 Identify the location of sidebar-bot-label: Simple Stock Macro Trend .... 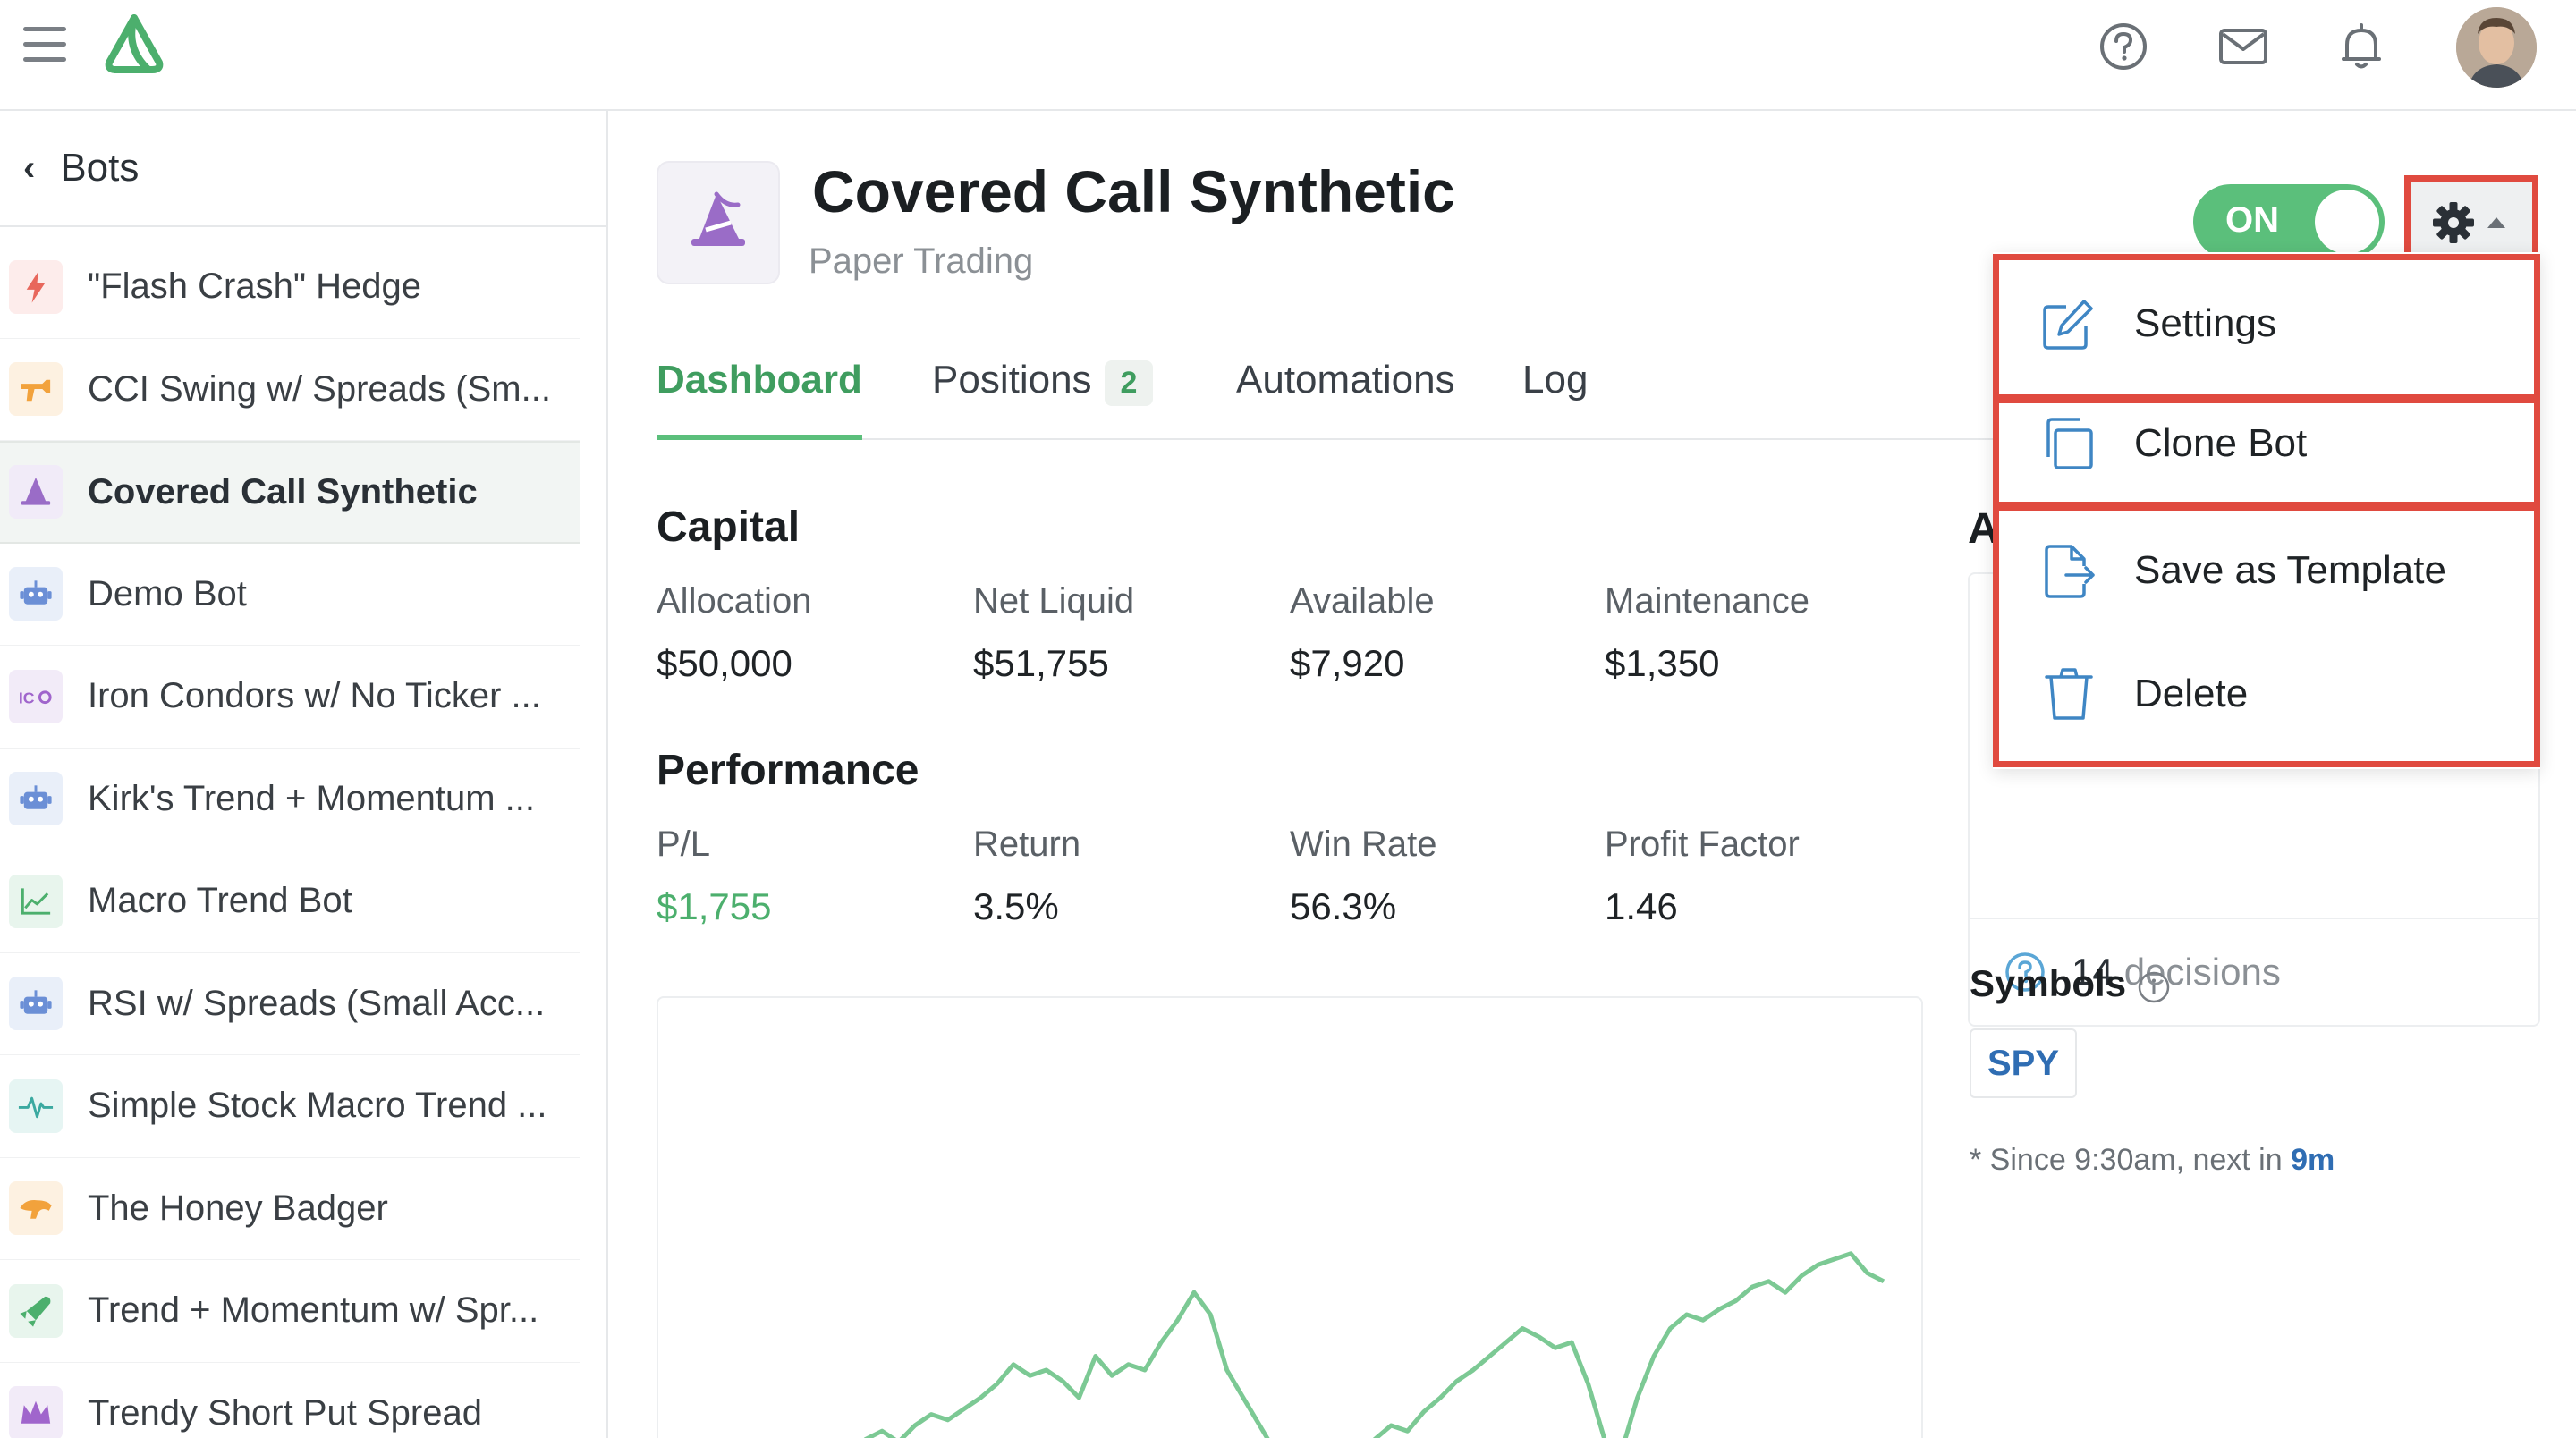
(317, 1106).